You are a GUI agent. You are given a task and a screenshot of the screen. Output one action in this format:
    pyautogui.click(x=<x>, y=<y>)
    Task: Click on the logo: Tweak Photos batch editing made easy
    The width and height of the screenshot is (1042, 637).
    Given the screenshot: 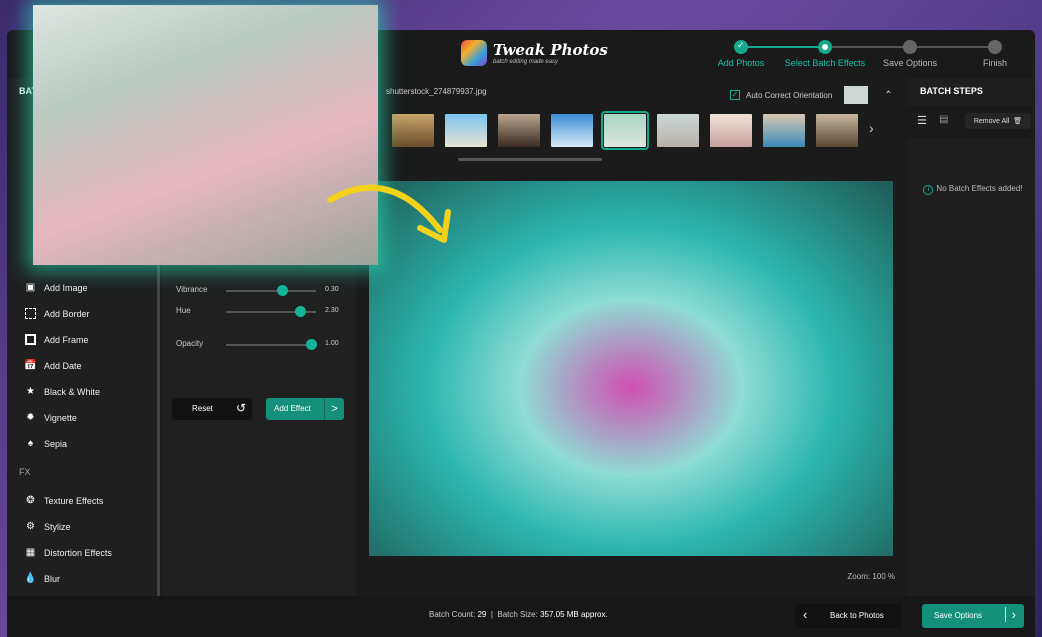 What is the action you would take?
    pyautogui.click(x=534, y=53)
    